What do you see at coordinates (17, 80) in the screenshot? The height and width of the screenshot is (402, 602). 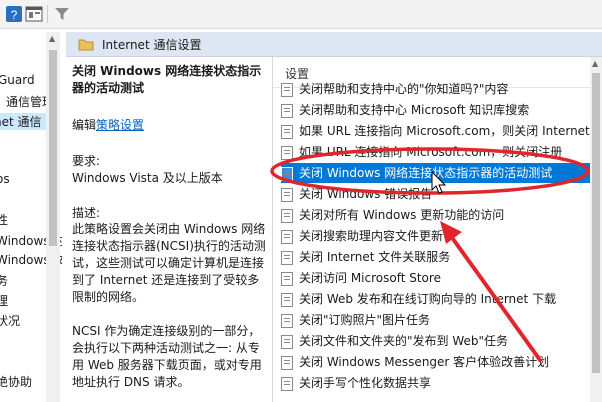 I see `tree-item: Guard` at bounding box center [17, 80].